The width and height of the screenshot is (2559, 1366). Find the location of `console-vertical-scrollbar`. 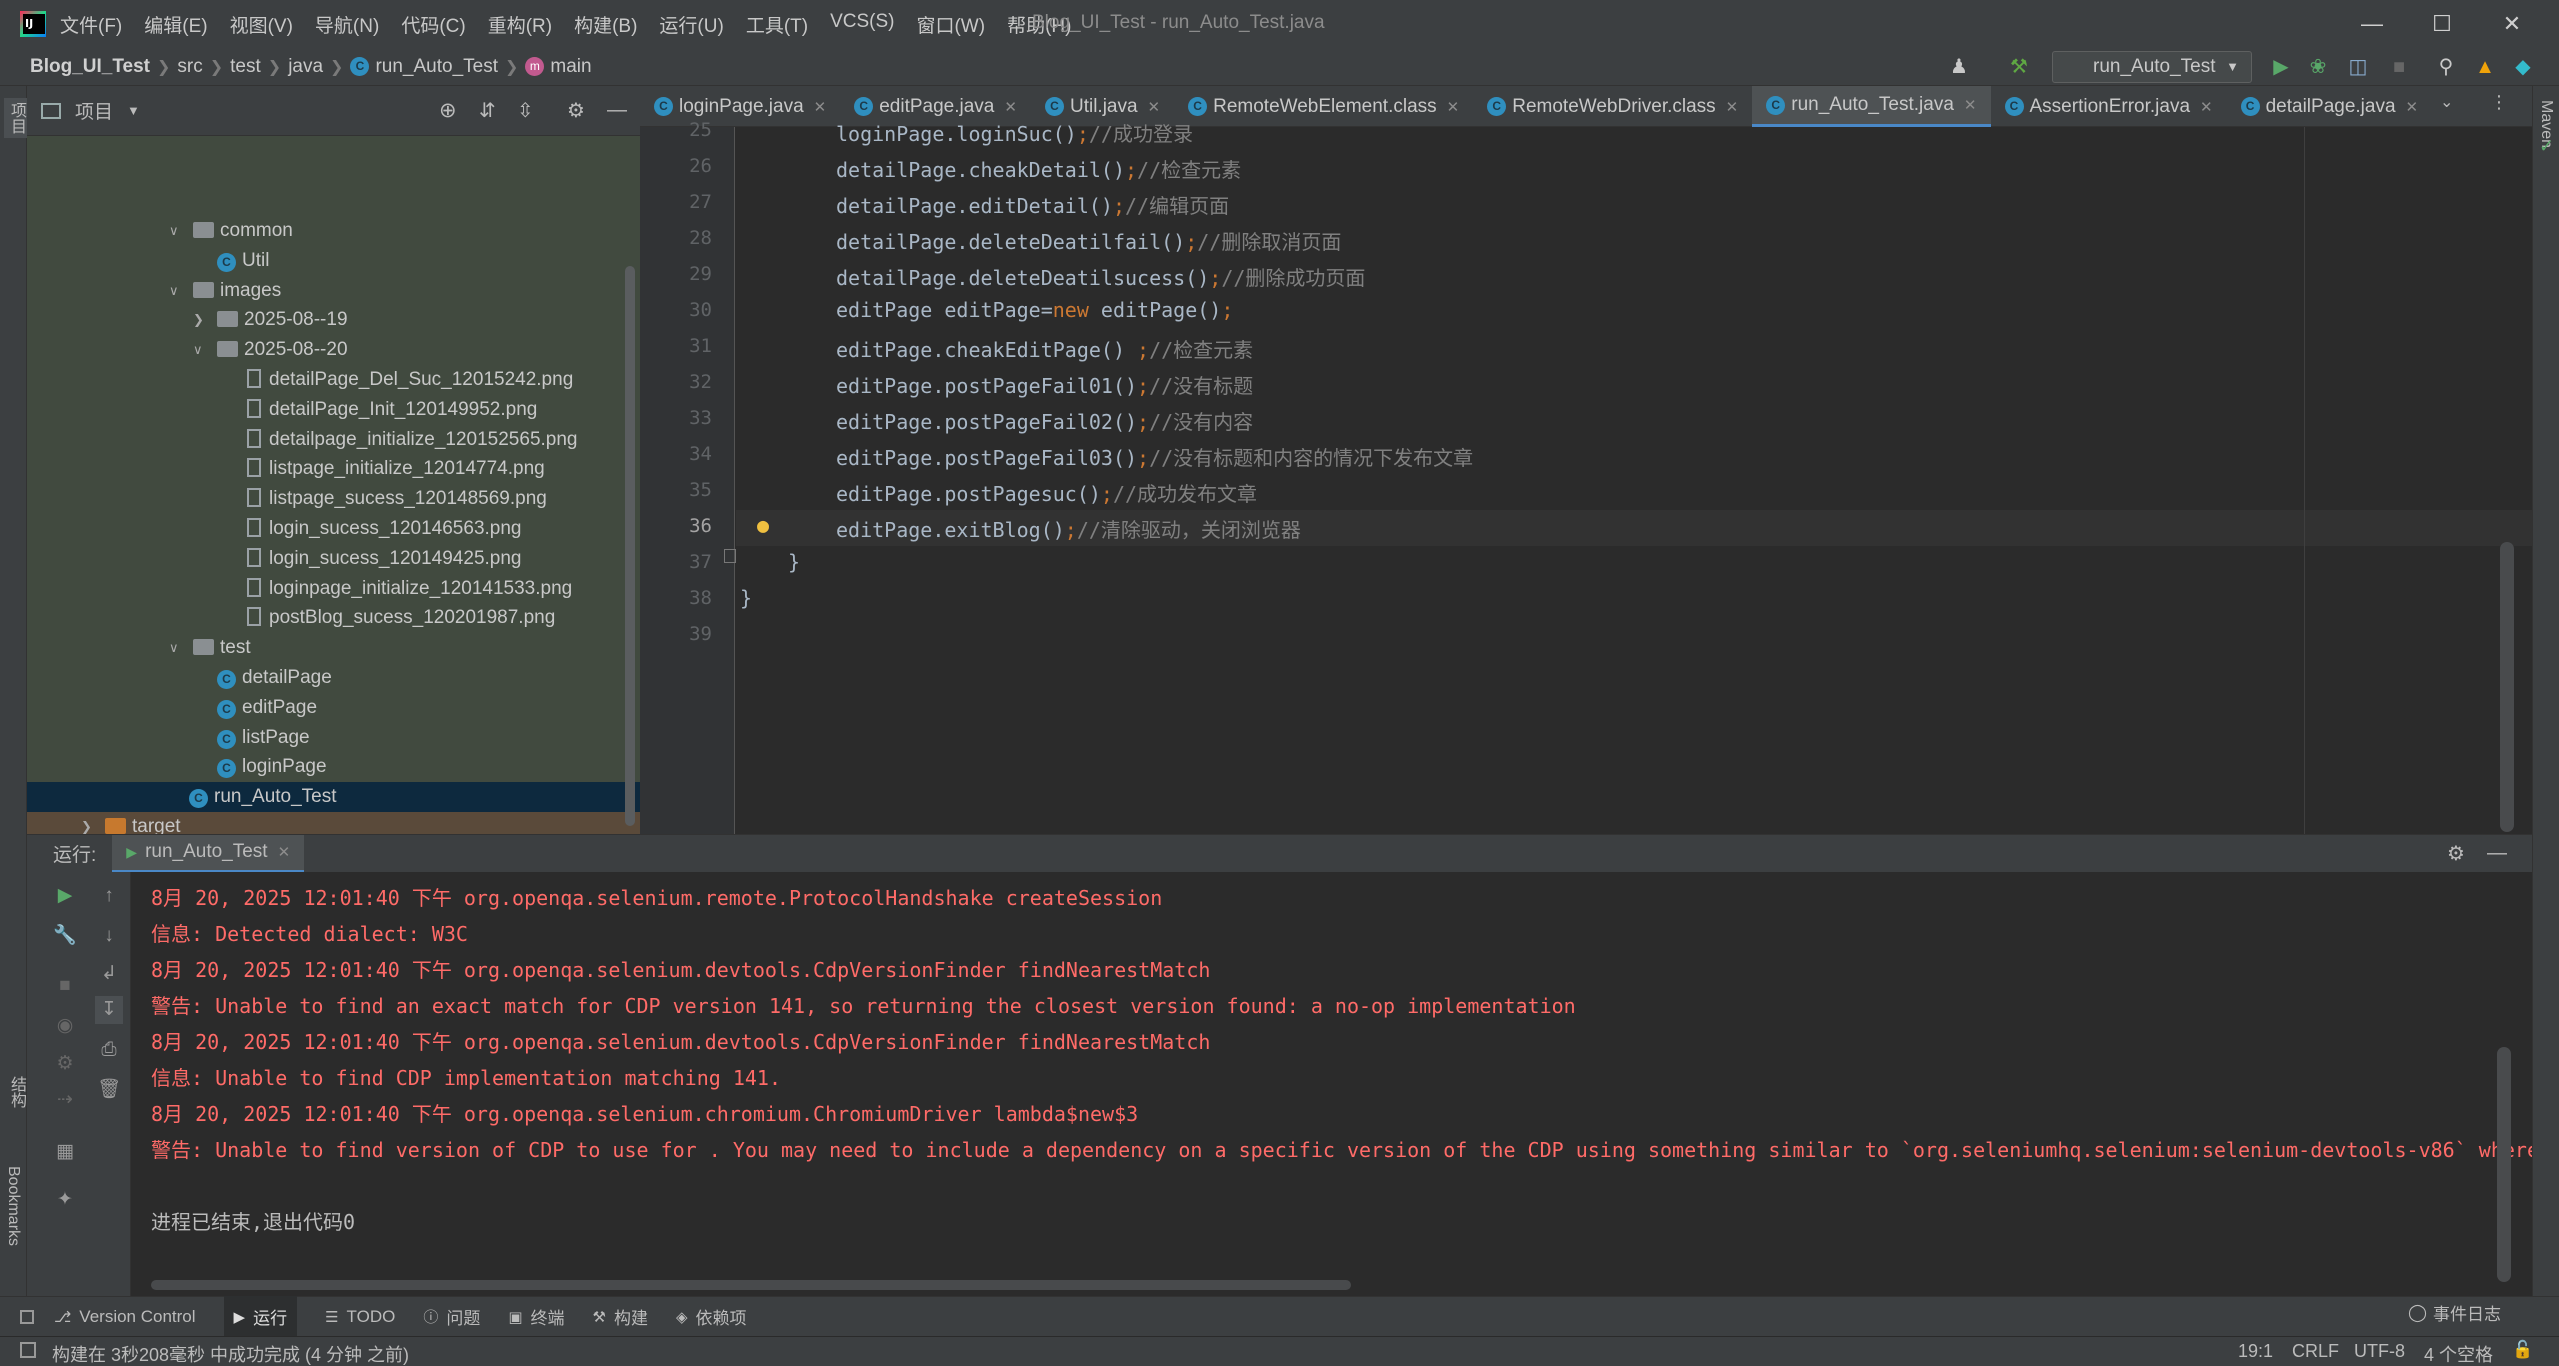

console-vertical-scrollbar is located at coordinates (2504, 1164).